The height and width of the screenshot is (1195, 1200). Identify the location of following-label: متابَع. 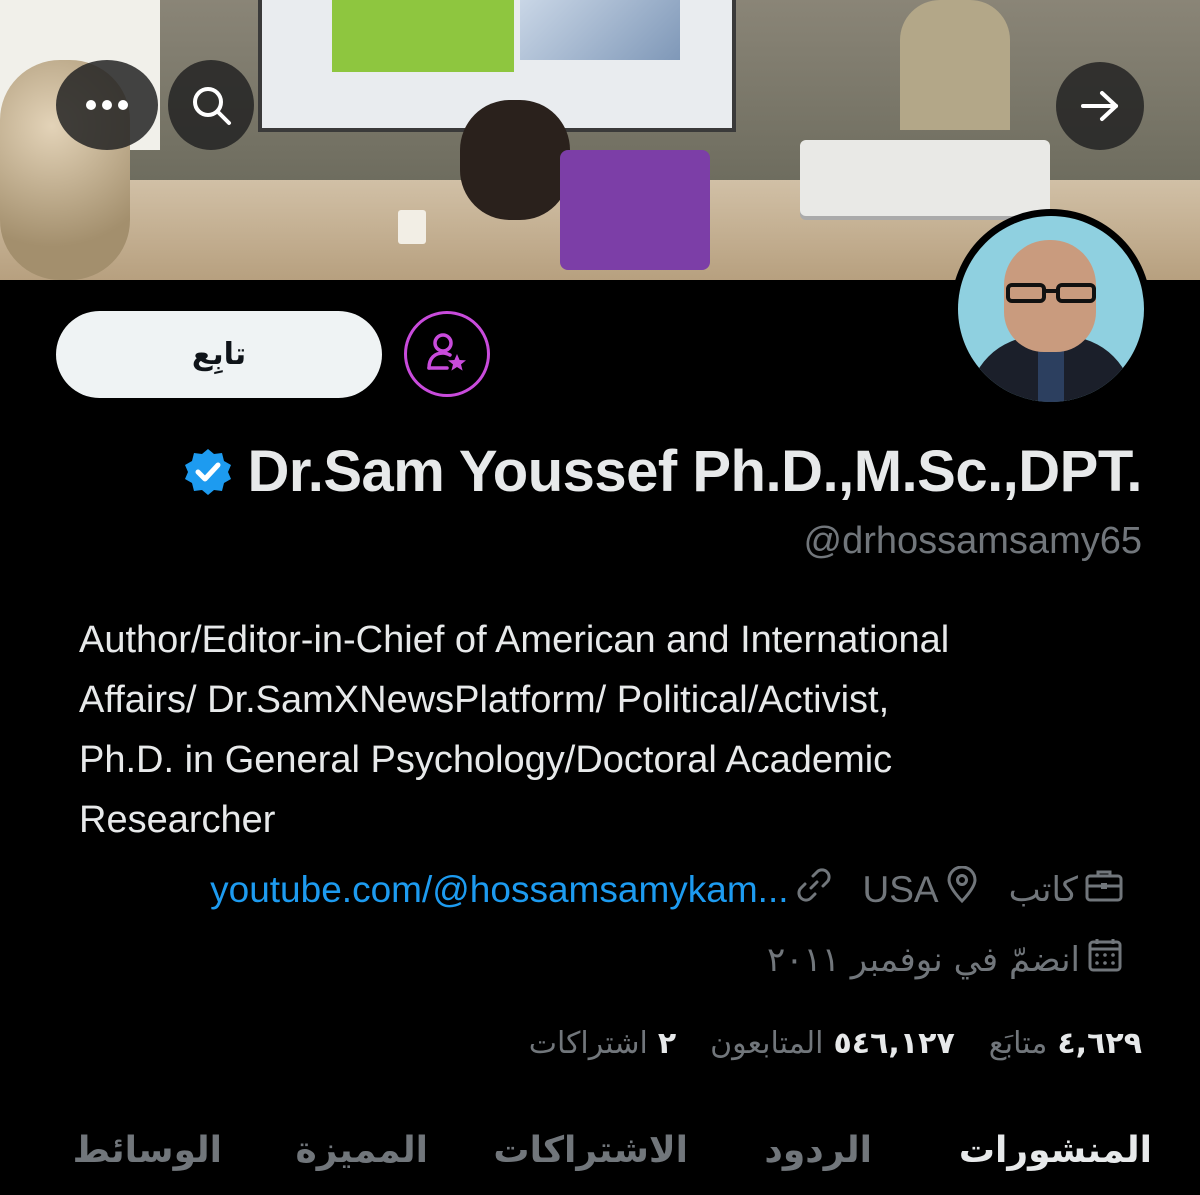
(1018, 1043).